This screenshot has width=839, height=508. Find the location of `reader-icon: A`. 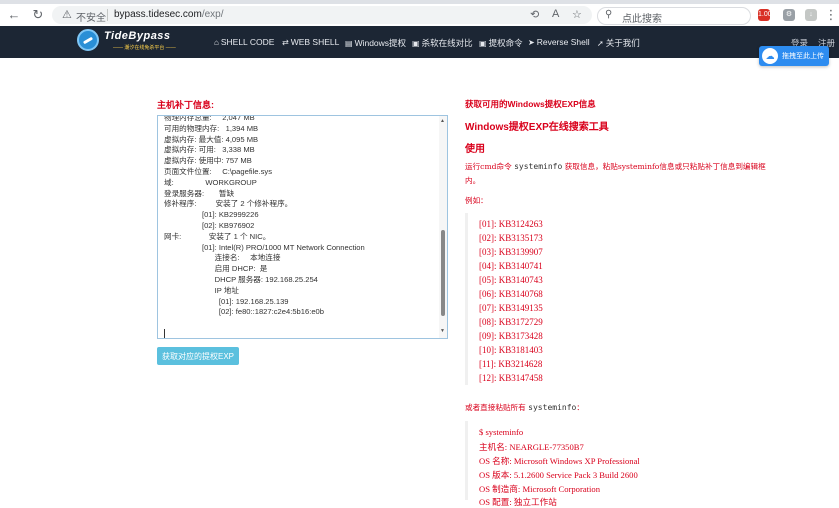

reader-icon: A is located at coordinates (555, 14).